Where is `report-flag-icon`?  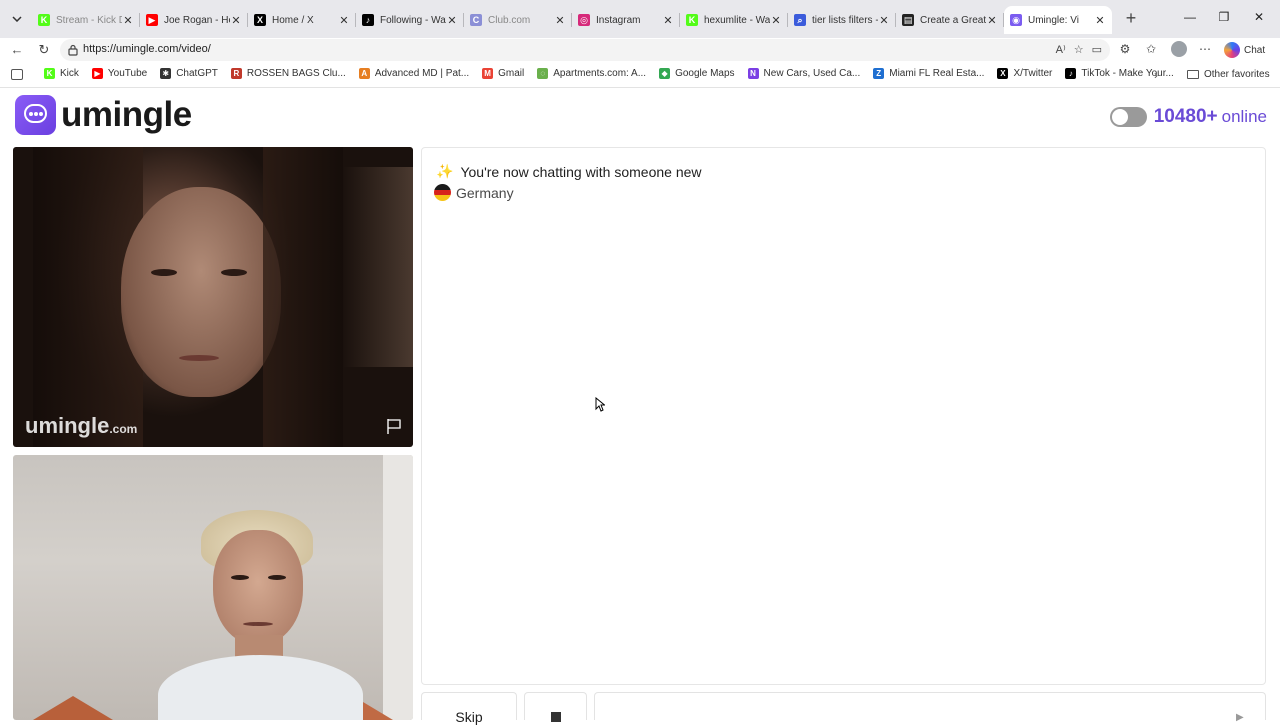 report-flag-icon is located at coordinates (394, 426).